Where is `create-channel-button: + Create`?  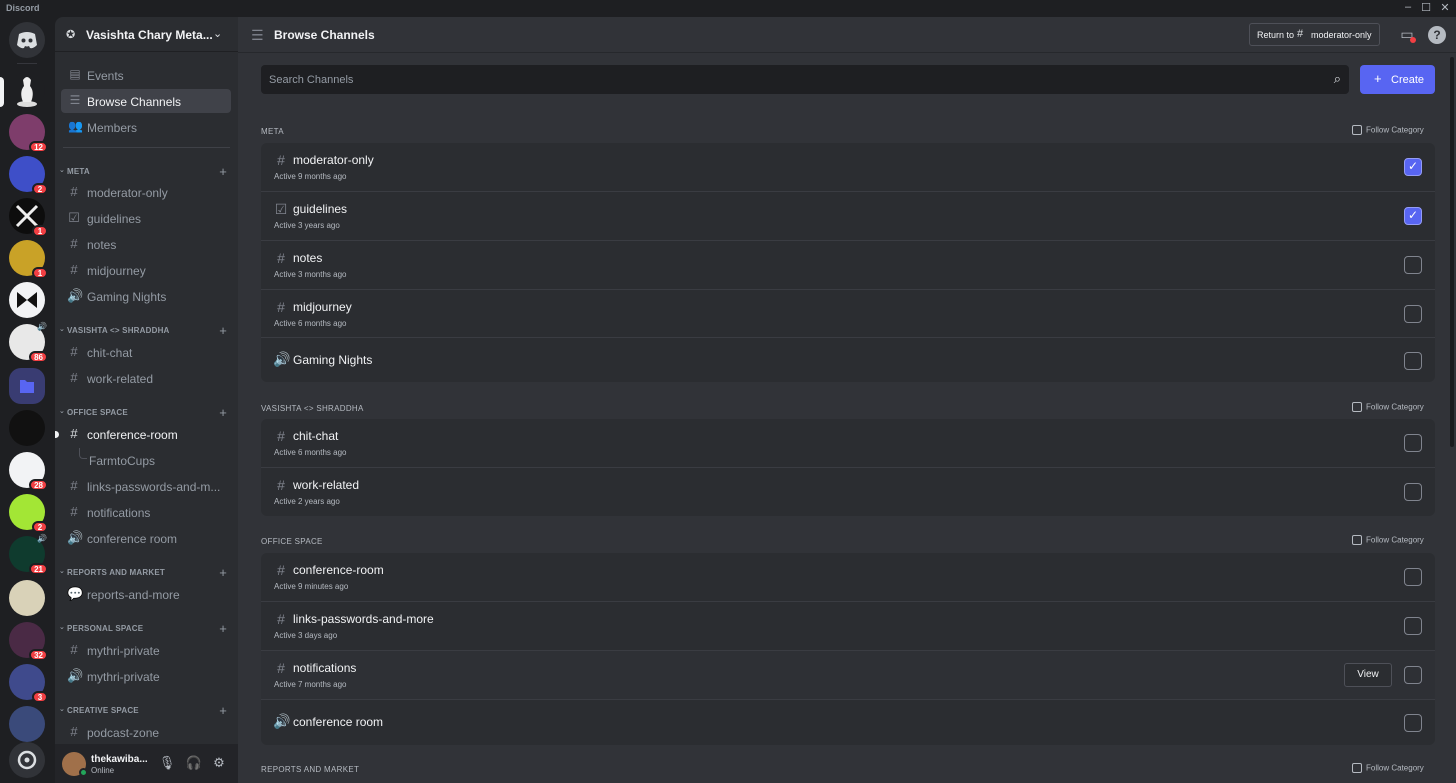 create-channel-button: + Create is located at coordinates (1397, 79).